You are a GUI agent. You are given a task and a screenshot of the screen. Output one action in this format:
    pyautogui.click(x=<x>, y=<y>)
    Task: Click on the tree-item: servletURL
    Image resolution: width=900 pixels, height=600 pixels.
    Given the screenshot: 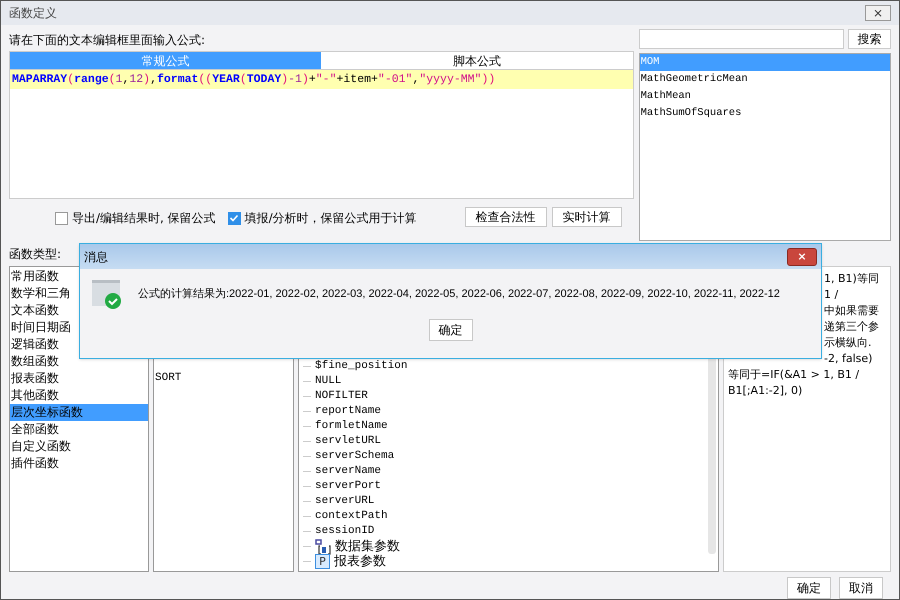 What is the action you would take?
    pyautogui.click(x=348, y=441)
    